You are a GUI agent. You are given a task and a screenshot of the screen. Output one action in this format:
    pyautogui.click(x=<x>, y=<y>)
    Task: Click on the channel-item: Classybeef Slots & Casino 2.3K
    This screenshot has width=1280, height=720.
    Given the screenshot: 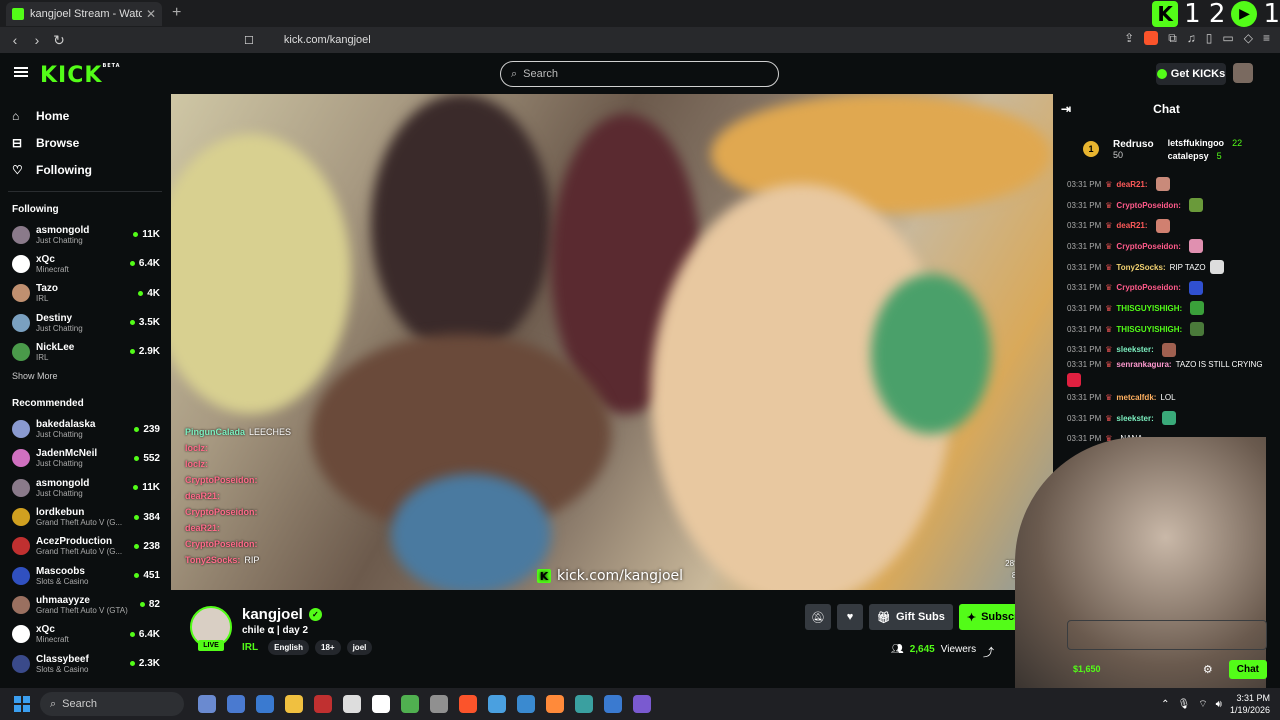 What is the action you would take?
    pyautogui.click(x=85, y=663)
    